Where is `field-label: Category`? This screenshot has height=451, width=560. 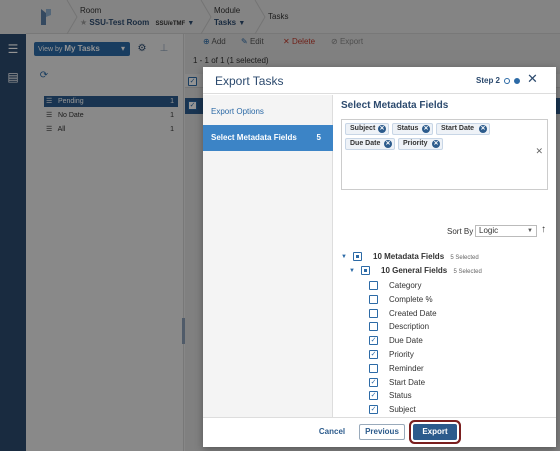
field-label: Category is located at coordinates (405, 285).